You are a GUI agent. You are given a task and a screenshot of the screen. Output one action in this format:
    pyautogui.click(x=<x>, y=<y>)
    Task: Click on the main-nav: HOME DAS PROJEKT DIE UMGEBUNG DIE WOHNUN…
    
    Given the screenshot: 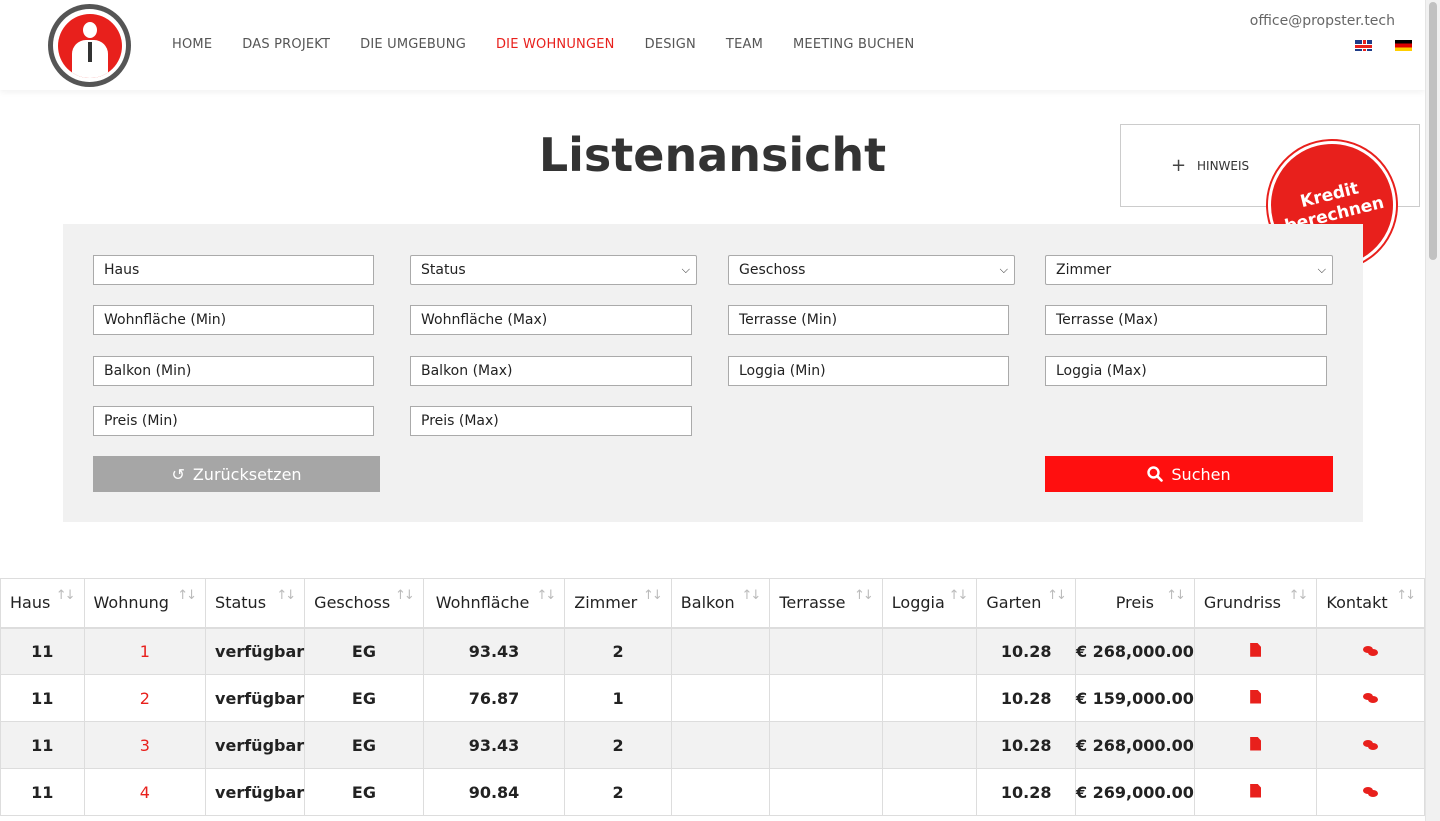 What is the action you would take?
    pyautogui.click(x=558, y=44)
    